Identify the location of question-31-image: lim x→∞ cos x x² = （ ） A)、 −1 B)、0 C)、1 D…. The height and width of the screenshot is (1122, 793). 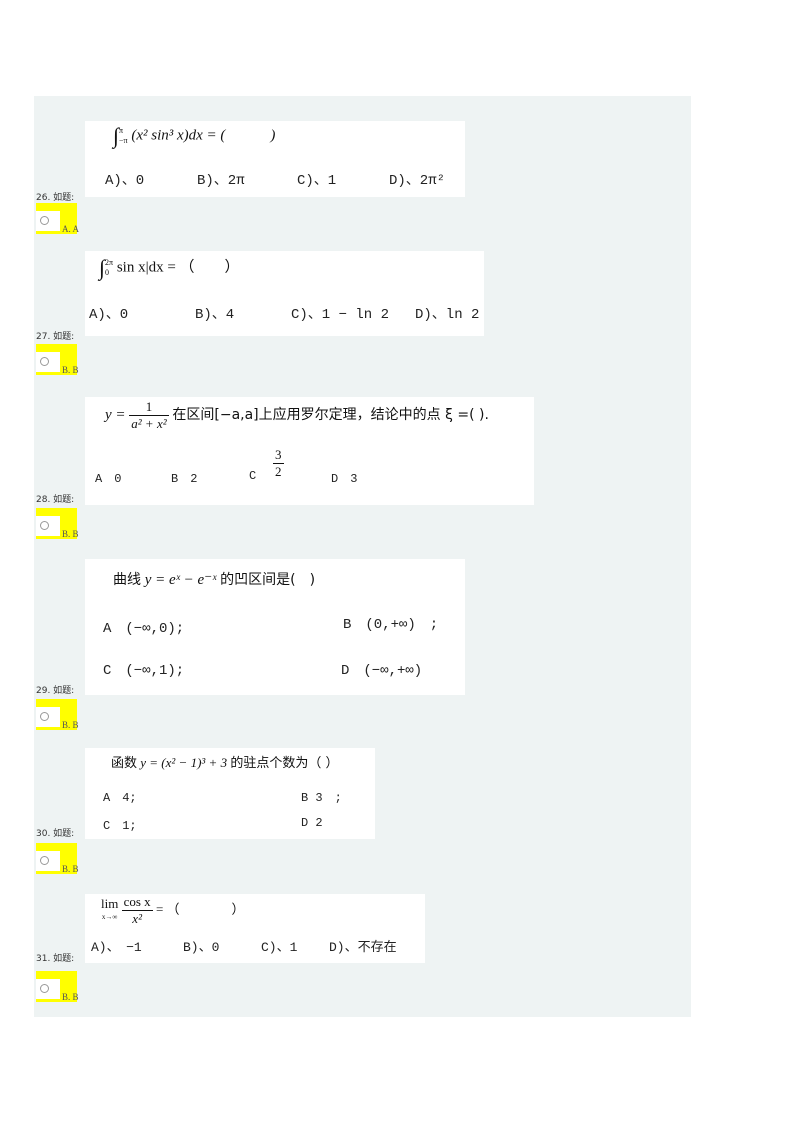
(255, 928).